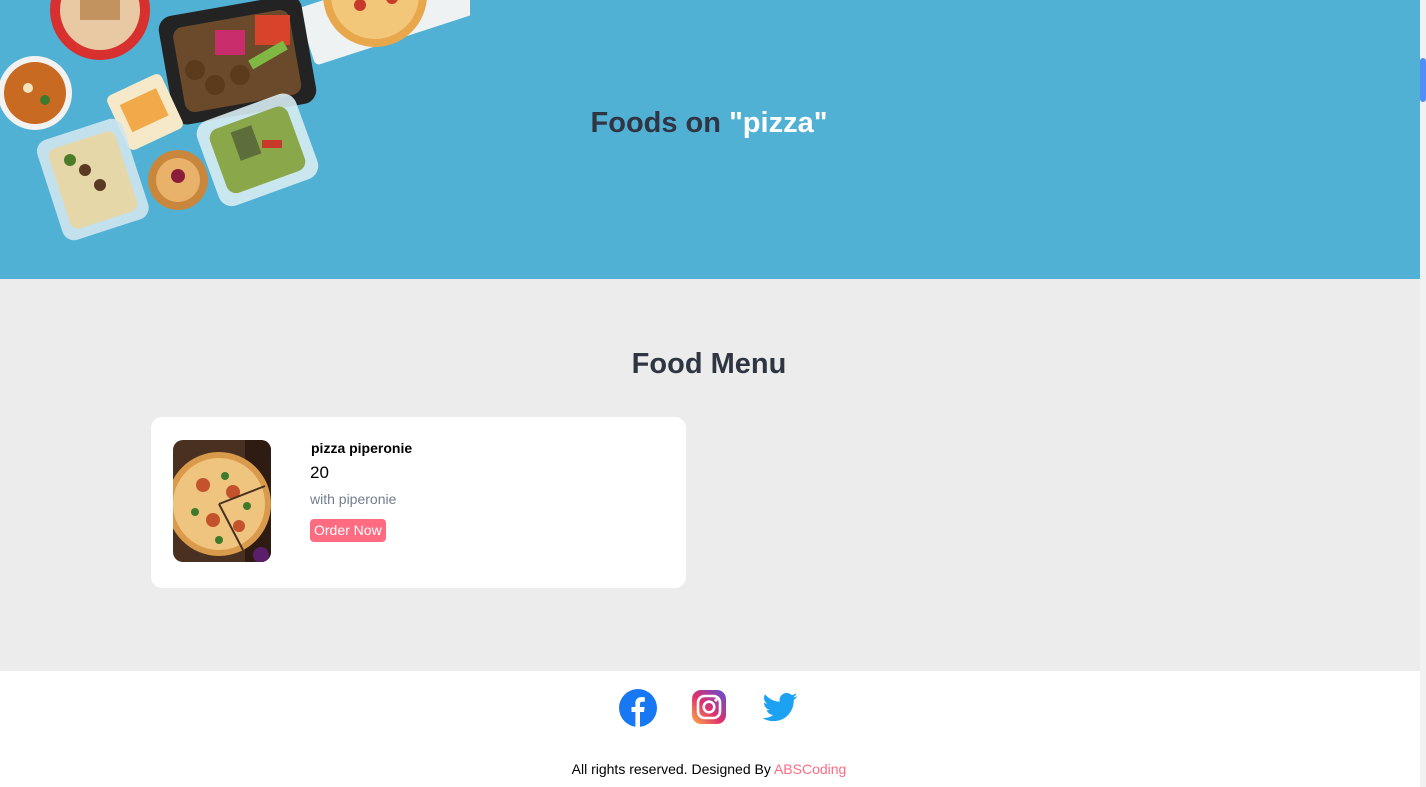 Image resolution: width=1426 pixels, height=787 pixels. I want to click on food-description: with piperonie, so click(353, 499).